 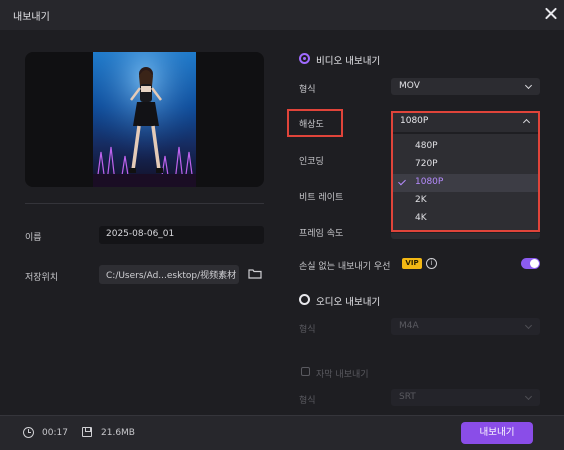 I want to click on audio-format-label: 형식, so click(x=307, y=330).